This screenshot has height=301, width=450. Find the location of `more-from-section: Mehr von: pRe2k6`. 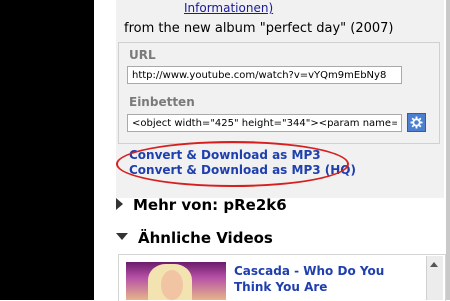

more-from-section: Mehr von: pRe2k6 is located at coordinates (201, 205).